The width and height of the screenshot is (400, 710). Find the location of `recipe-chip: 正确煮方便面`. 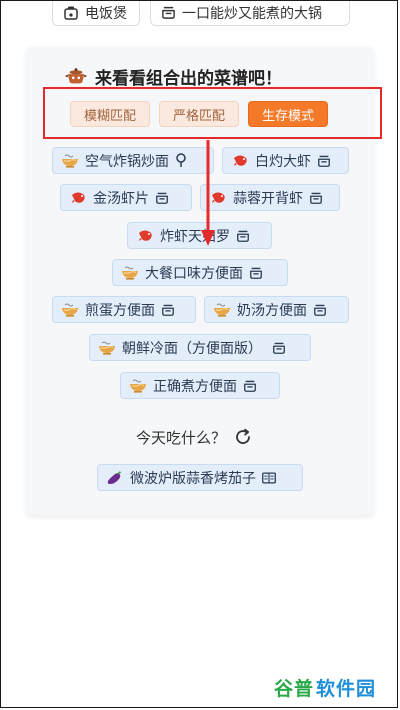

recipe-chip: 正确煮方便面 is located at coordinates (200, 385).